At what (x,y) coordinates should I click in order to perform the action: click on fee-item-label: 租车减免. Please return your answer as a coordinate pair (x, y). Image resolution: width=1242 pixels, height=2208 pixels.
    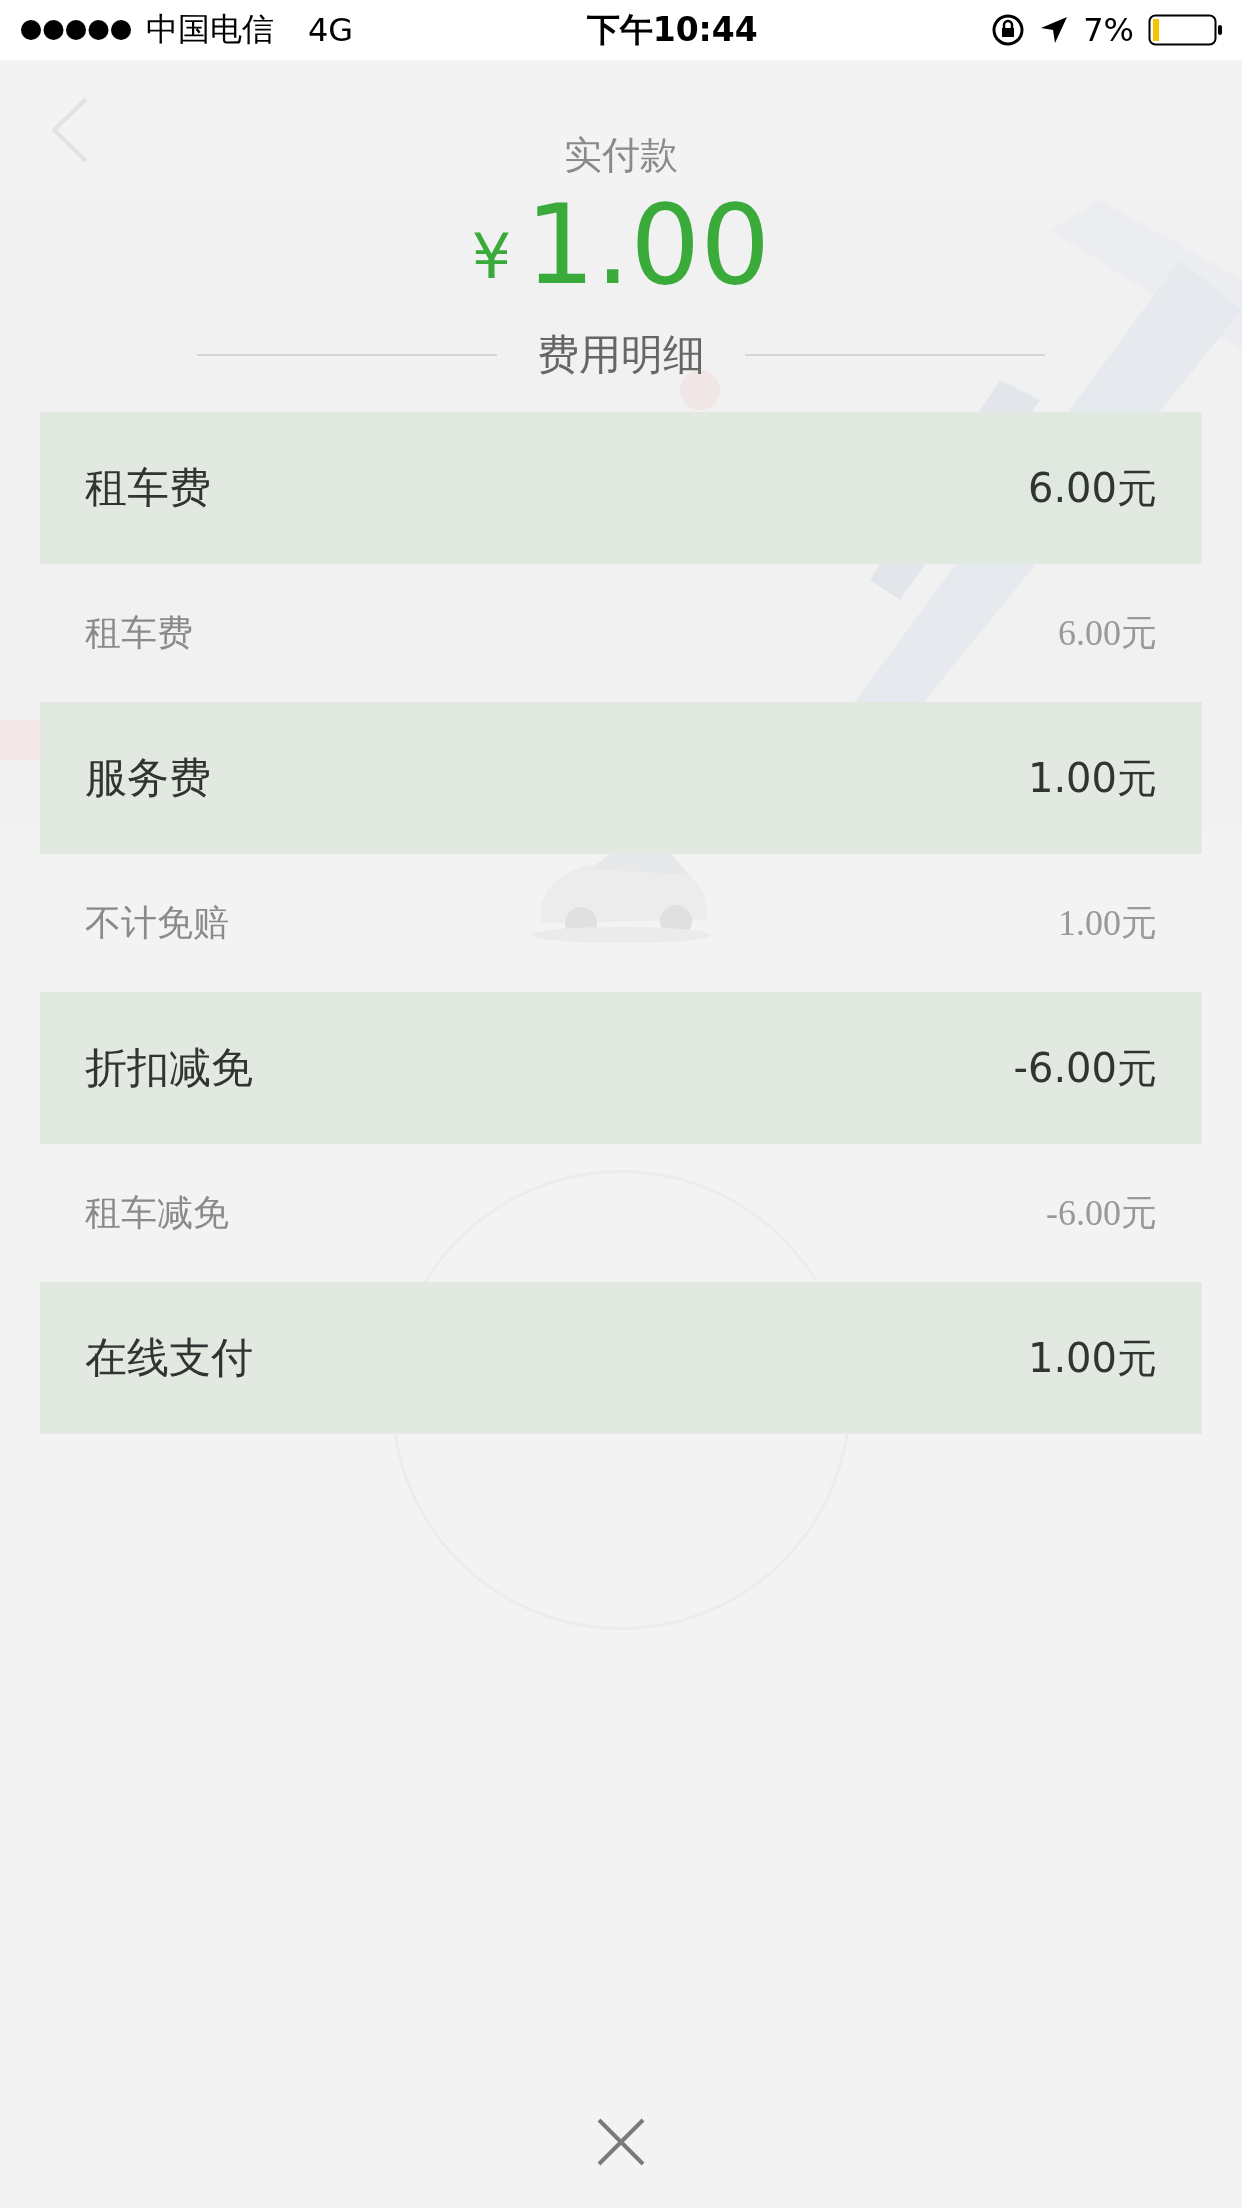
    Looking at the image, I should click on (157, 1212).